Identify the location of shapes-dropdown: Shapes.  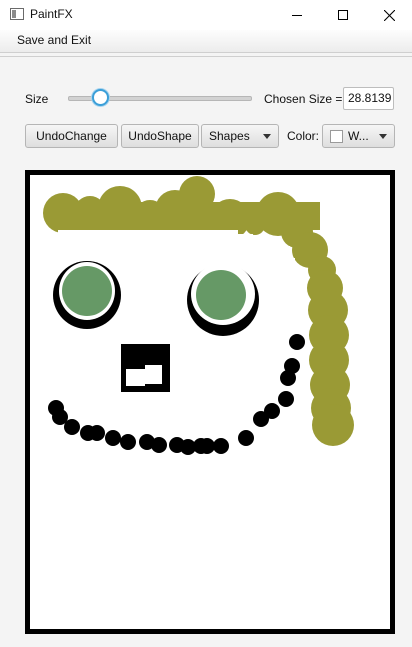
(240, 136).